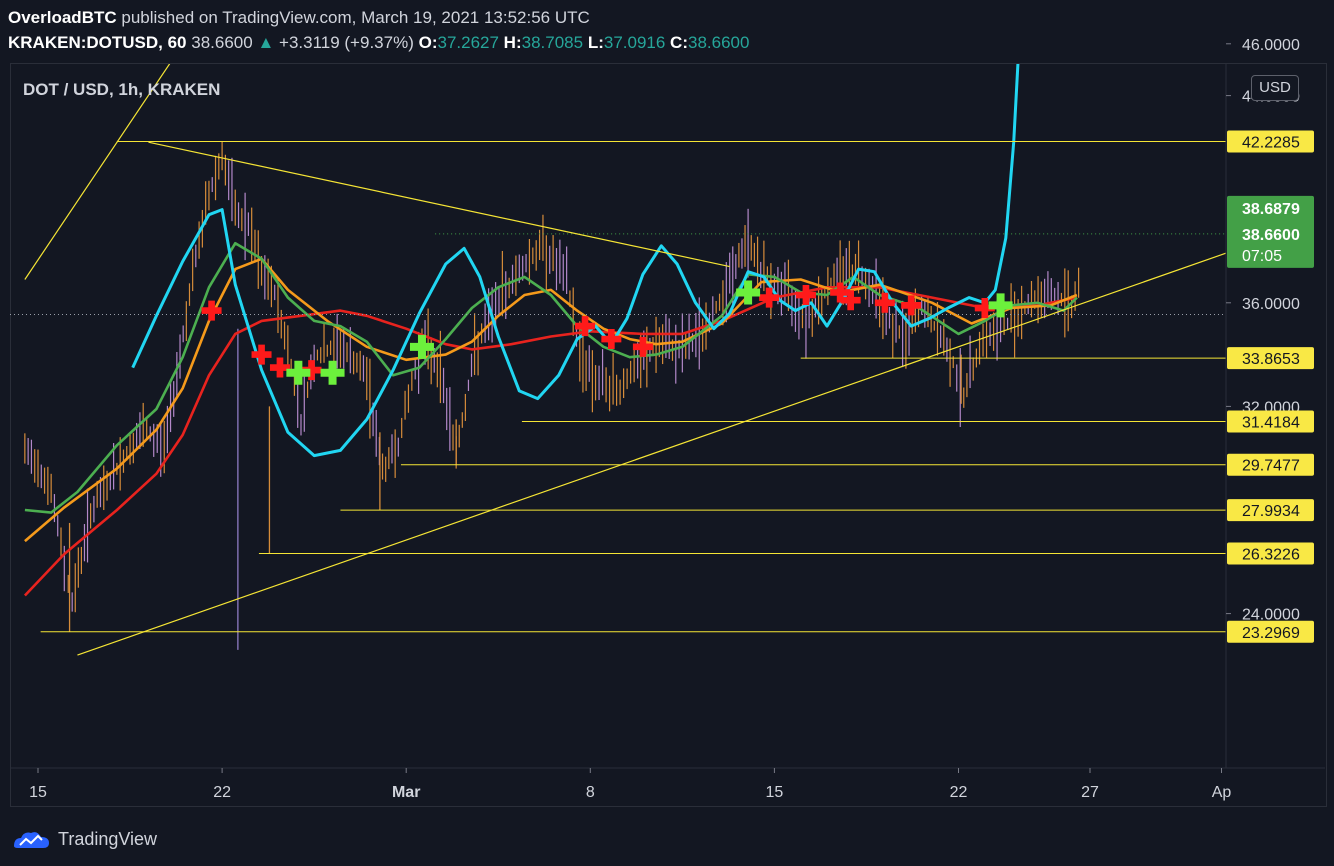  I want to click on y-tick-label: 48.0000, so click(1271, 1).